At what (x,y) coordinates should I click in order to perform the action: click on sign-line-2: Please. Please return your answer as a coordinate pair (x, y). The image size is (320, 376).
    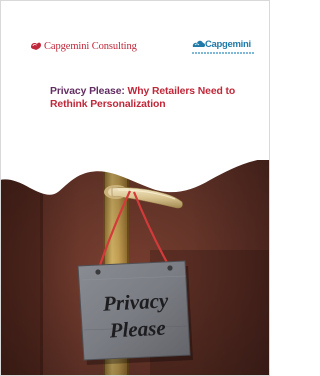
    Looking at the image, I should click on (137, 329).